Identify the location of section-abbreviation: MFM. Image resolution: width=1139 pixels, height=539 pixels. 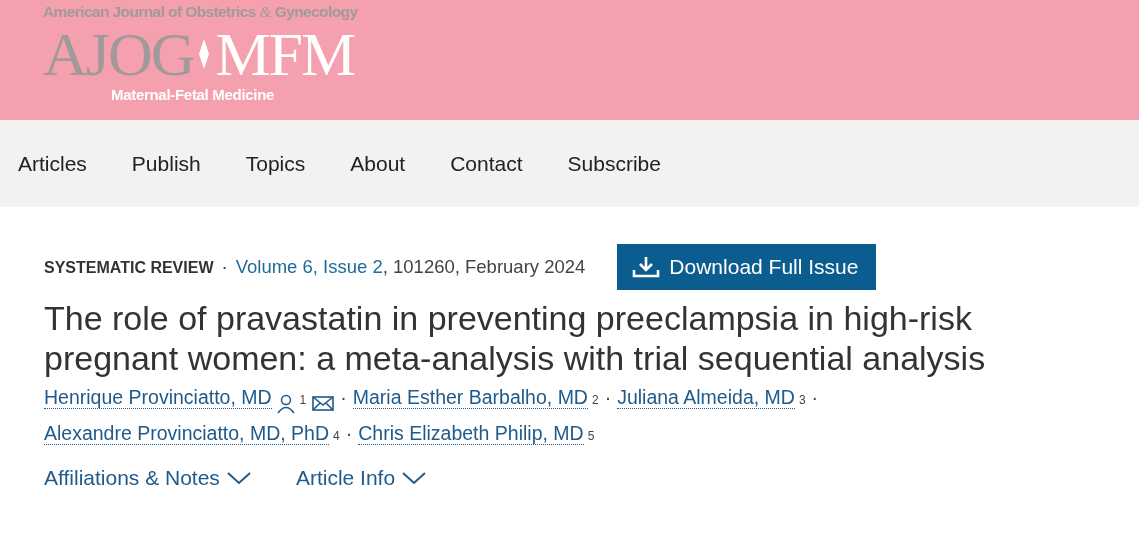
(285, 54).